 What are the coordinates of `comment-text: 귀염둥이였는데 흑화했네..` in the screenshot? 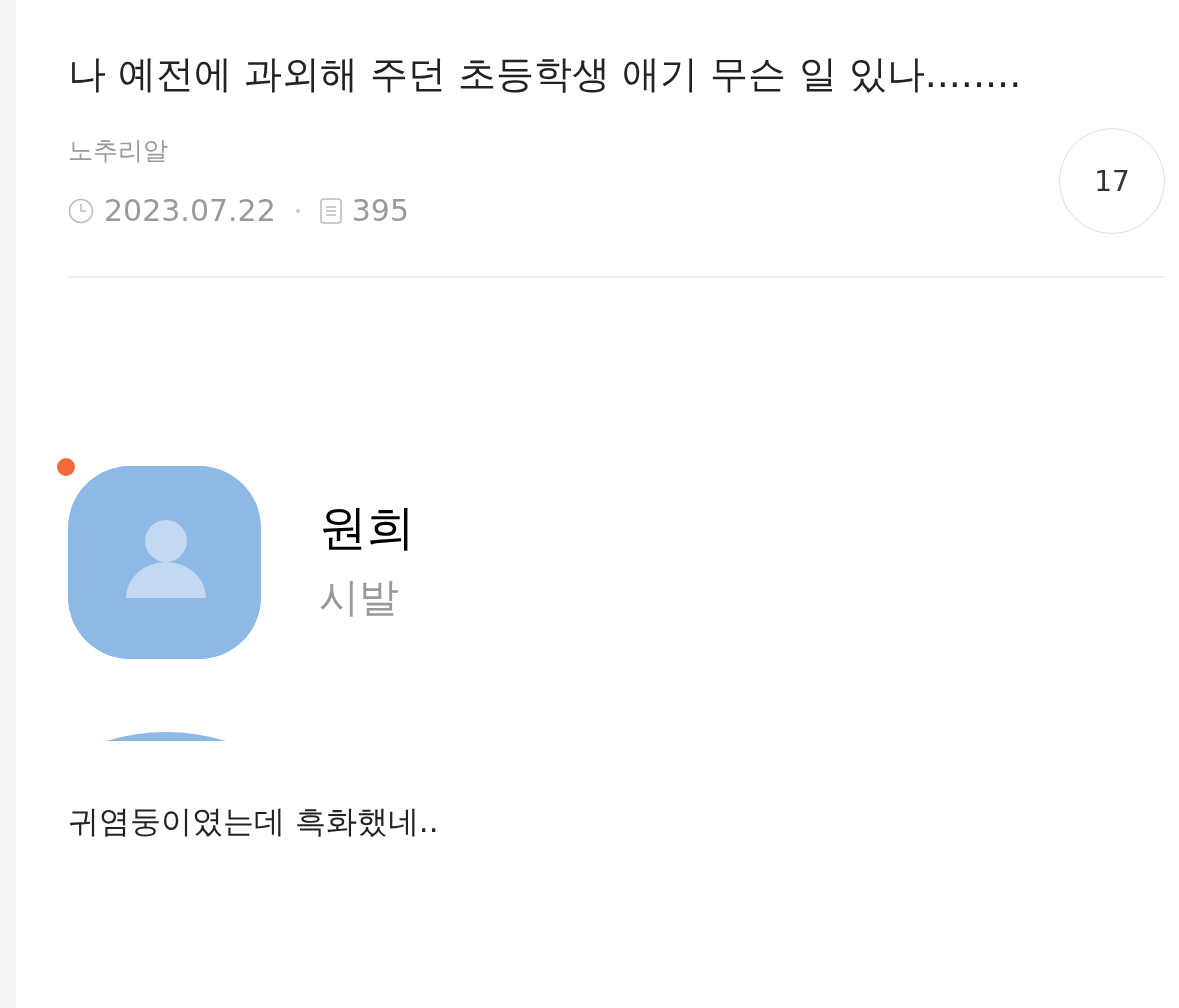 It's located at (254, 821).